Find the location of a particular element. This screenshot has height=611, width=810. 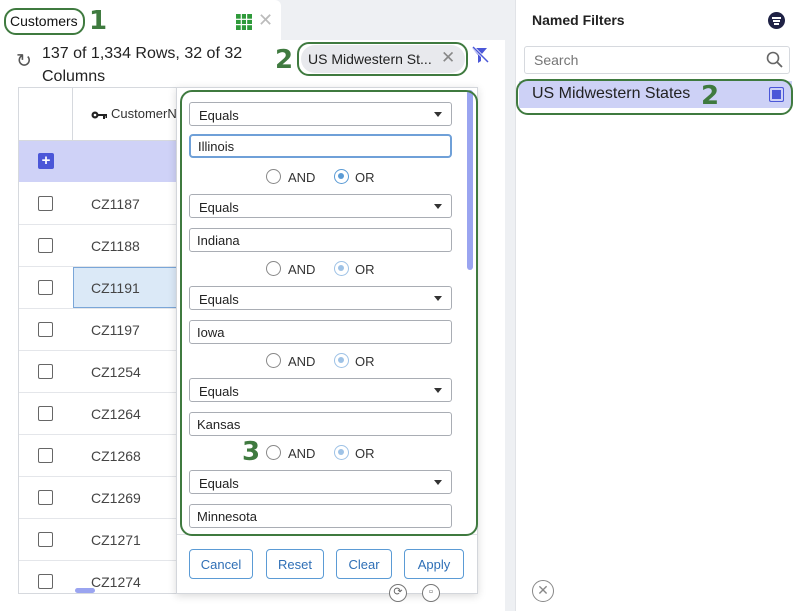

menu-icon is located at coordinates (776, 20).